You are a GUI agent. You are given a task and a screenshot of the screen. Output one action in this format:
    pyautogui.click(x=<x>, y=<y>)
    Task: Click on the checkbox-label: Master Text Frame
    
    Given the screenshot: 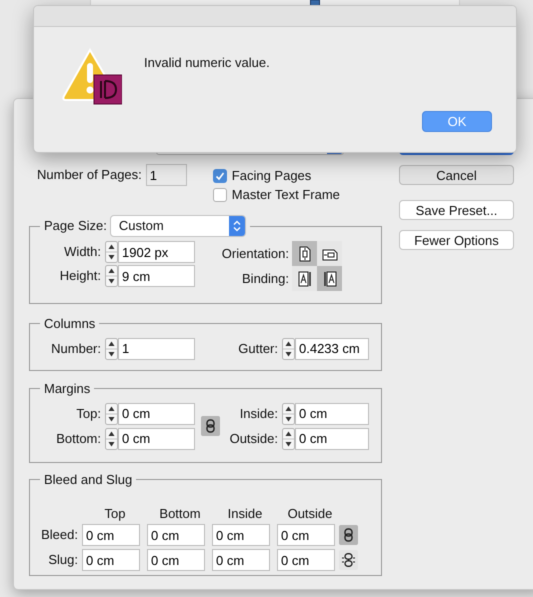 What is the action you would take?
    pyautogui.click(x=286, y=195)
    